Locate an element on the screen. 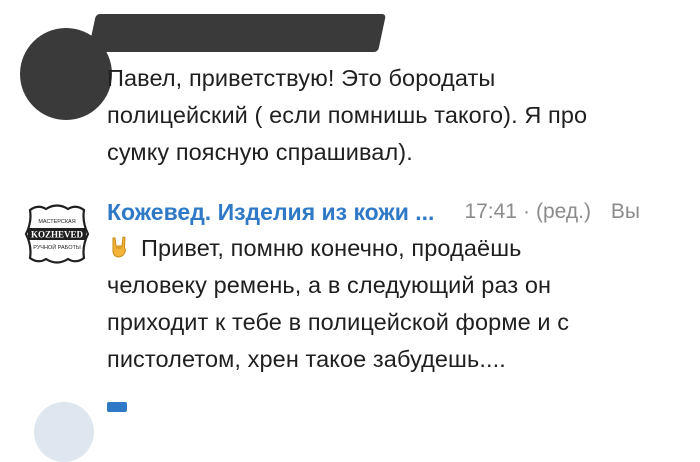 This screenshot has width=700, height=462. message-line: человеку ремень, а в следующий раз он is located at coordinates (329, 285).